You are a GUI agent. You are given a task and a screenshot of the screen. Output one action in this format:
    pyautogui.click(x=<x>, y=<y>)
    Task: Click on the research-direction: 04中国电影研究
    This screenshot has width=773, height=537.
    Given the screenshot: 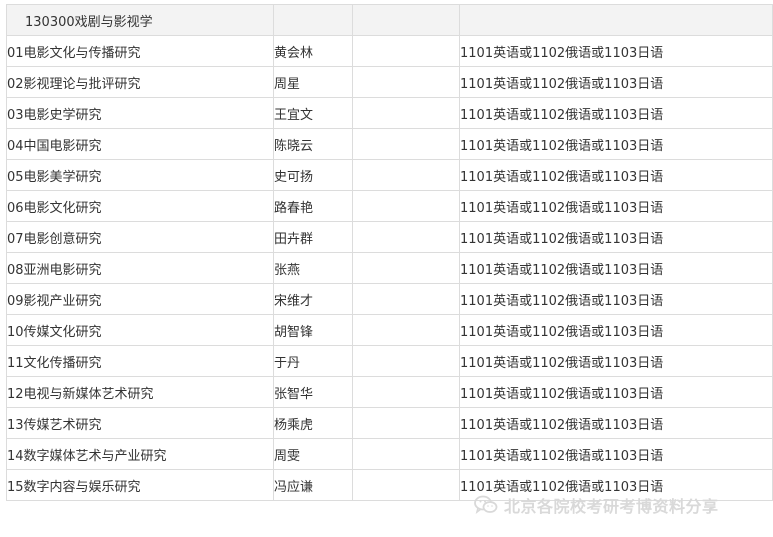 What is the action you would take?
    pyautogui.click(x=54, y=146)
    